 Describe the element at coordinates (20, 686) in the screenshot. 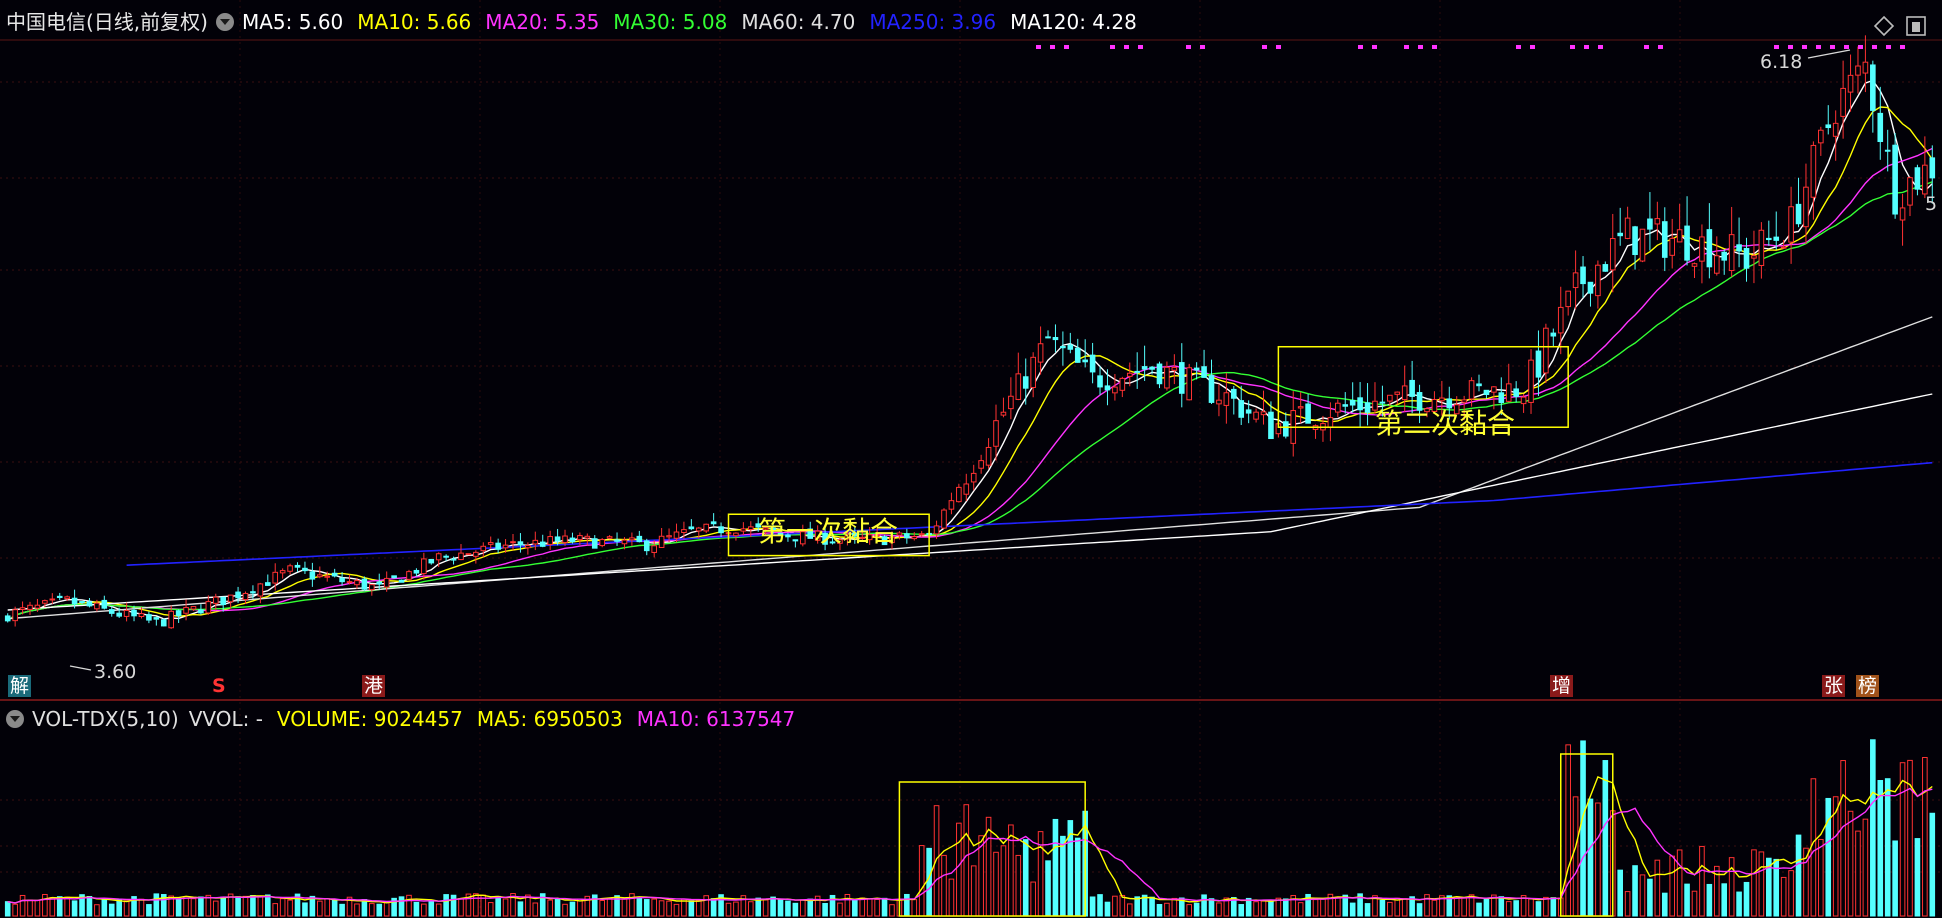

I see `tag-jie: 解` at that location.